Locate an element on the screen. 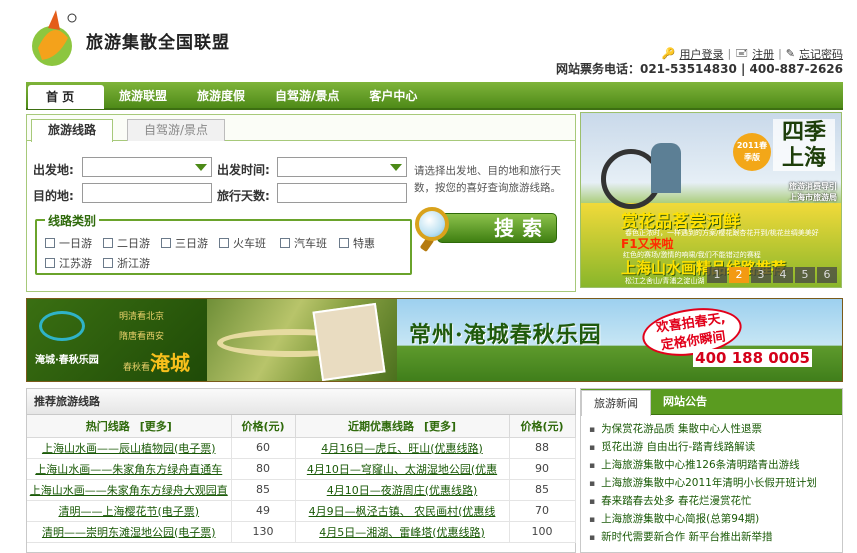 The height and width of the screenshot is (553, 857). news-link: 觅花出游 自由出行-踏青线路解读 is located at coordinates (678, 447).